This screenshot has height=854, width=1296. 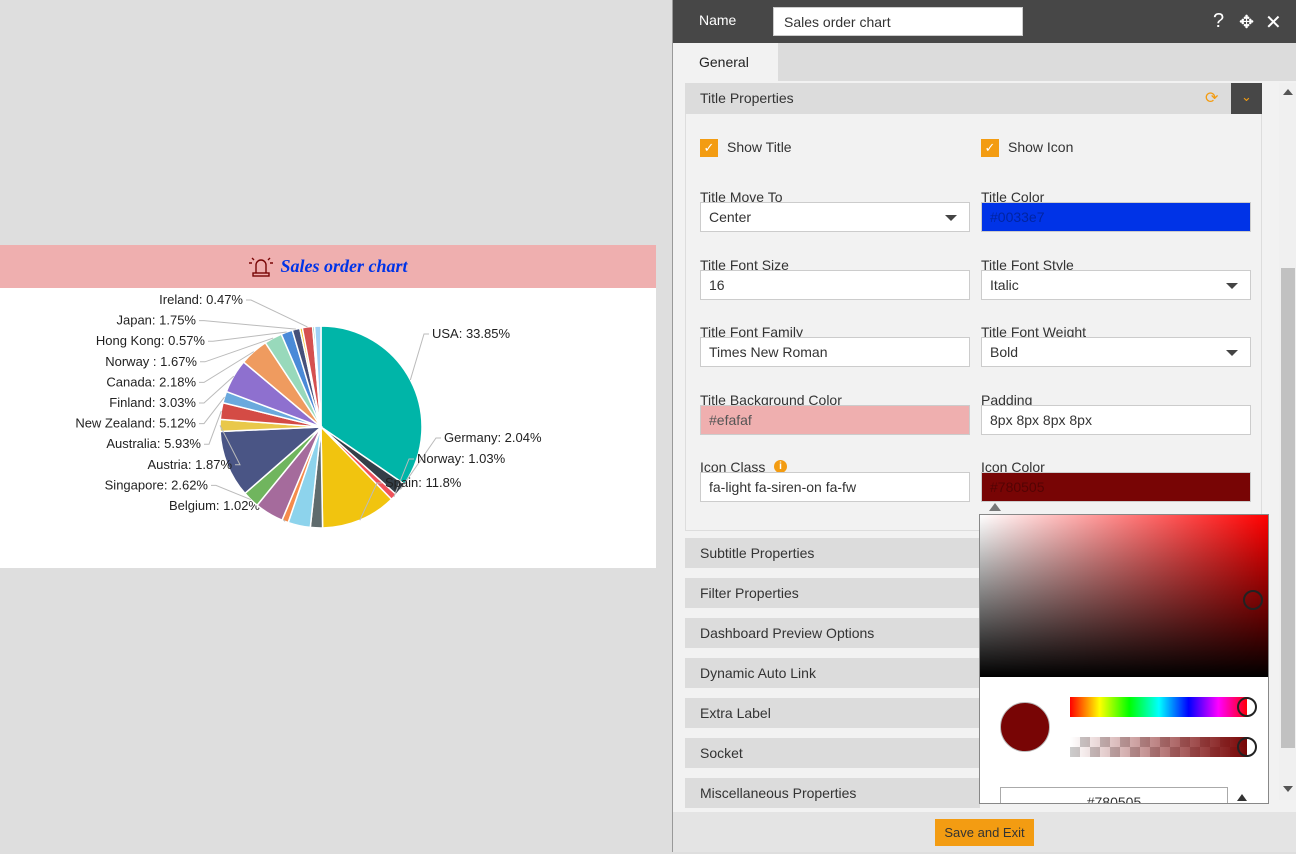 I want to click on section-title: Title Properties, so click(x=747, y=98).